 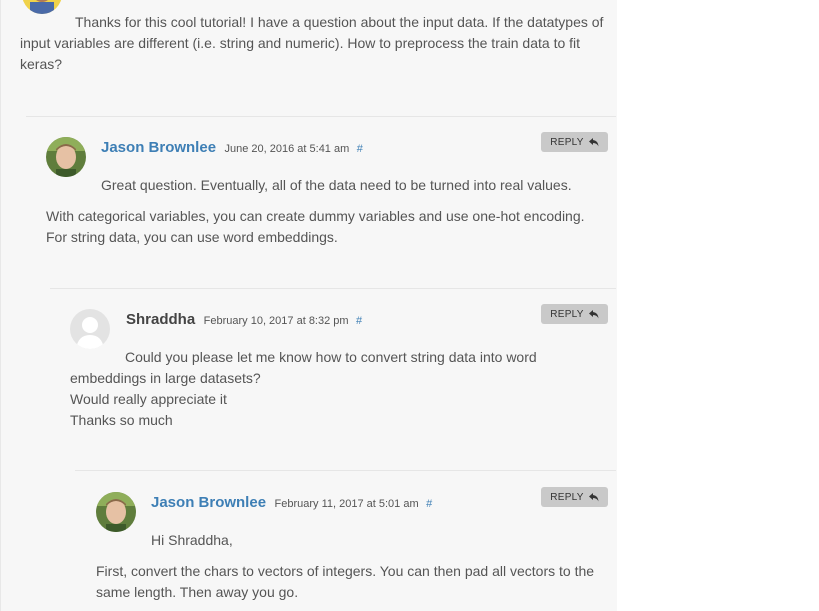 What do you see at coordinates (192, 540) in the screenshot?
I see `reply-3-greeting: Hi Shraddha,` at bounding box center [192, 540].